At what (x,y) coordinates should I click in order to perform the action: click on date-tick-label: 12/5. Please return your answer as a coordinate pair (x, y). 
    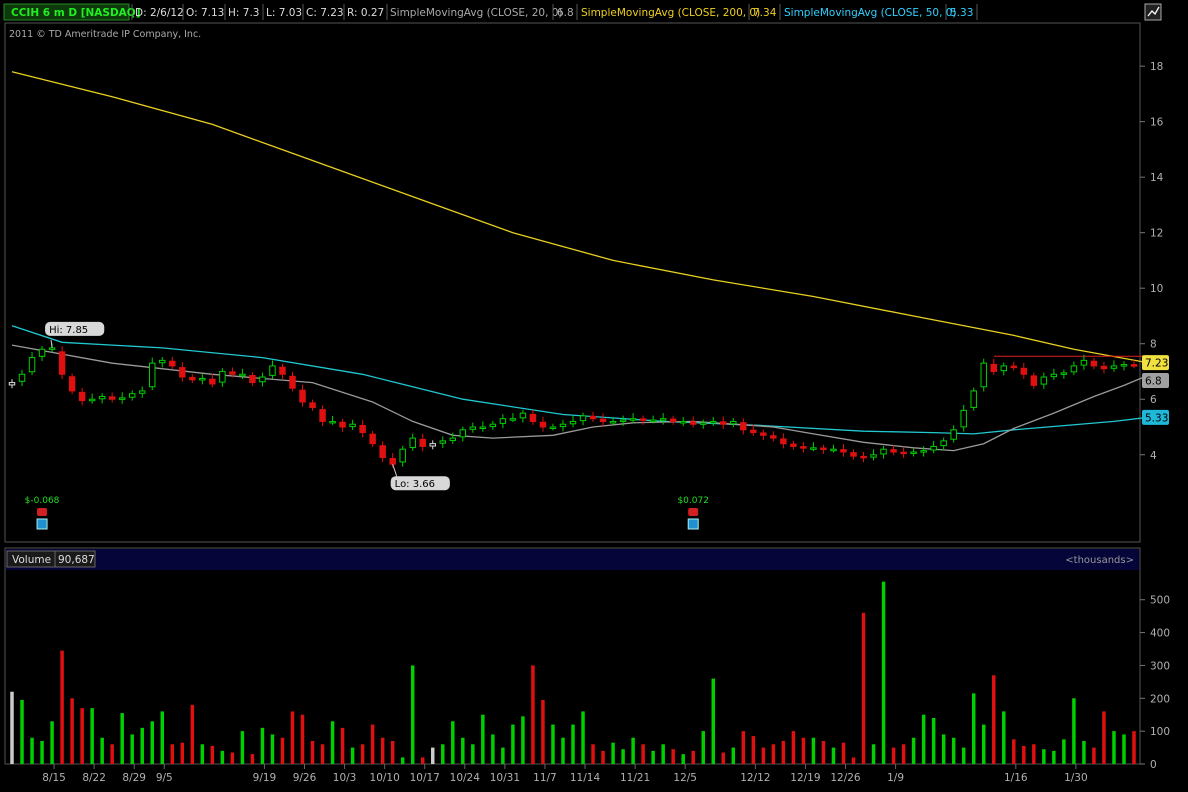
    Looking at the image, I should click on (685, 778).